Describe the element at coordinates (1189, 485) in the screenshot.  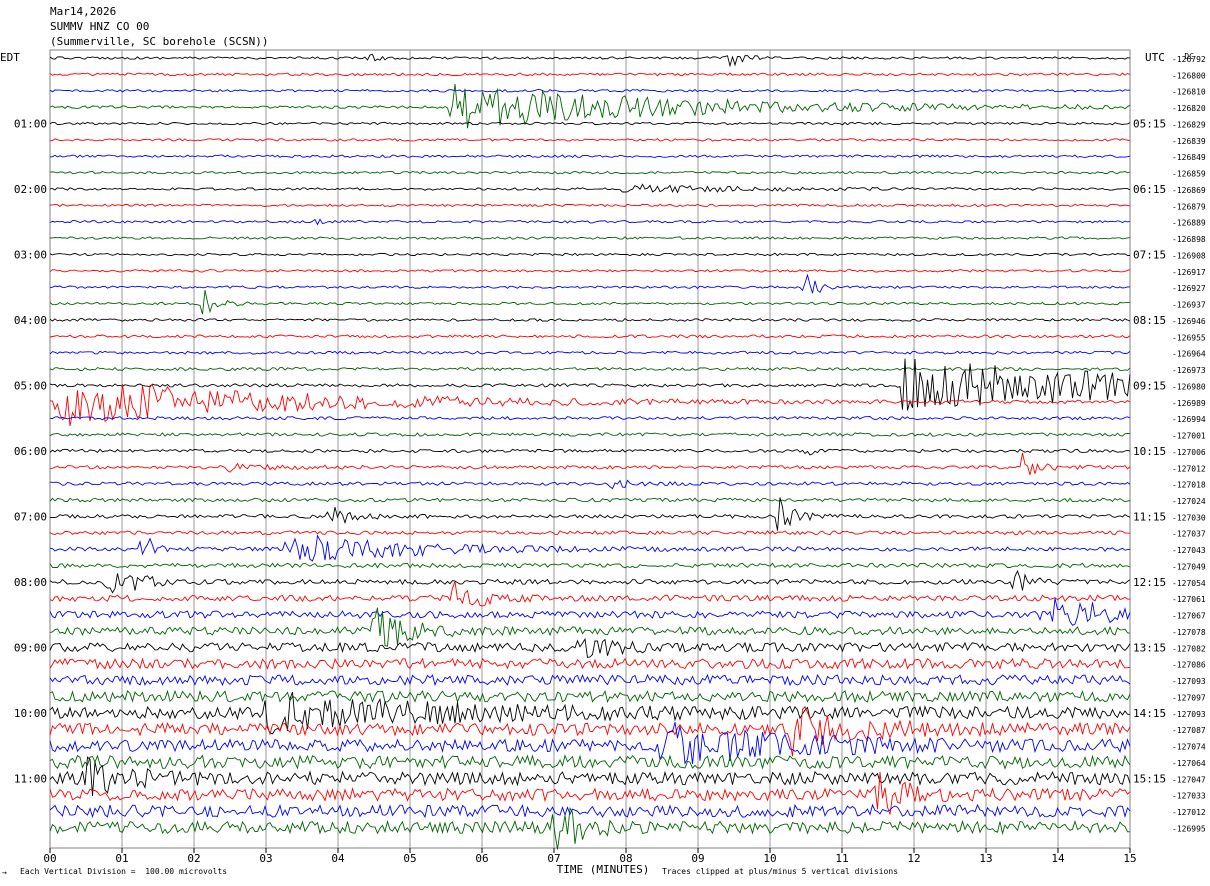
I see `dc-offset-label: -127018` at that location.